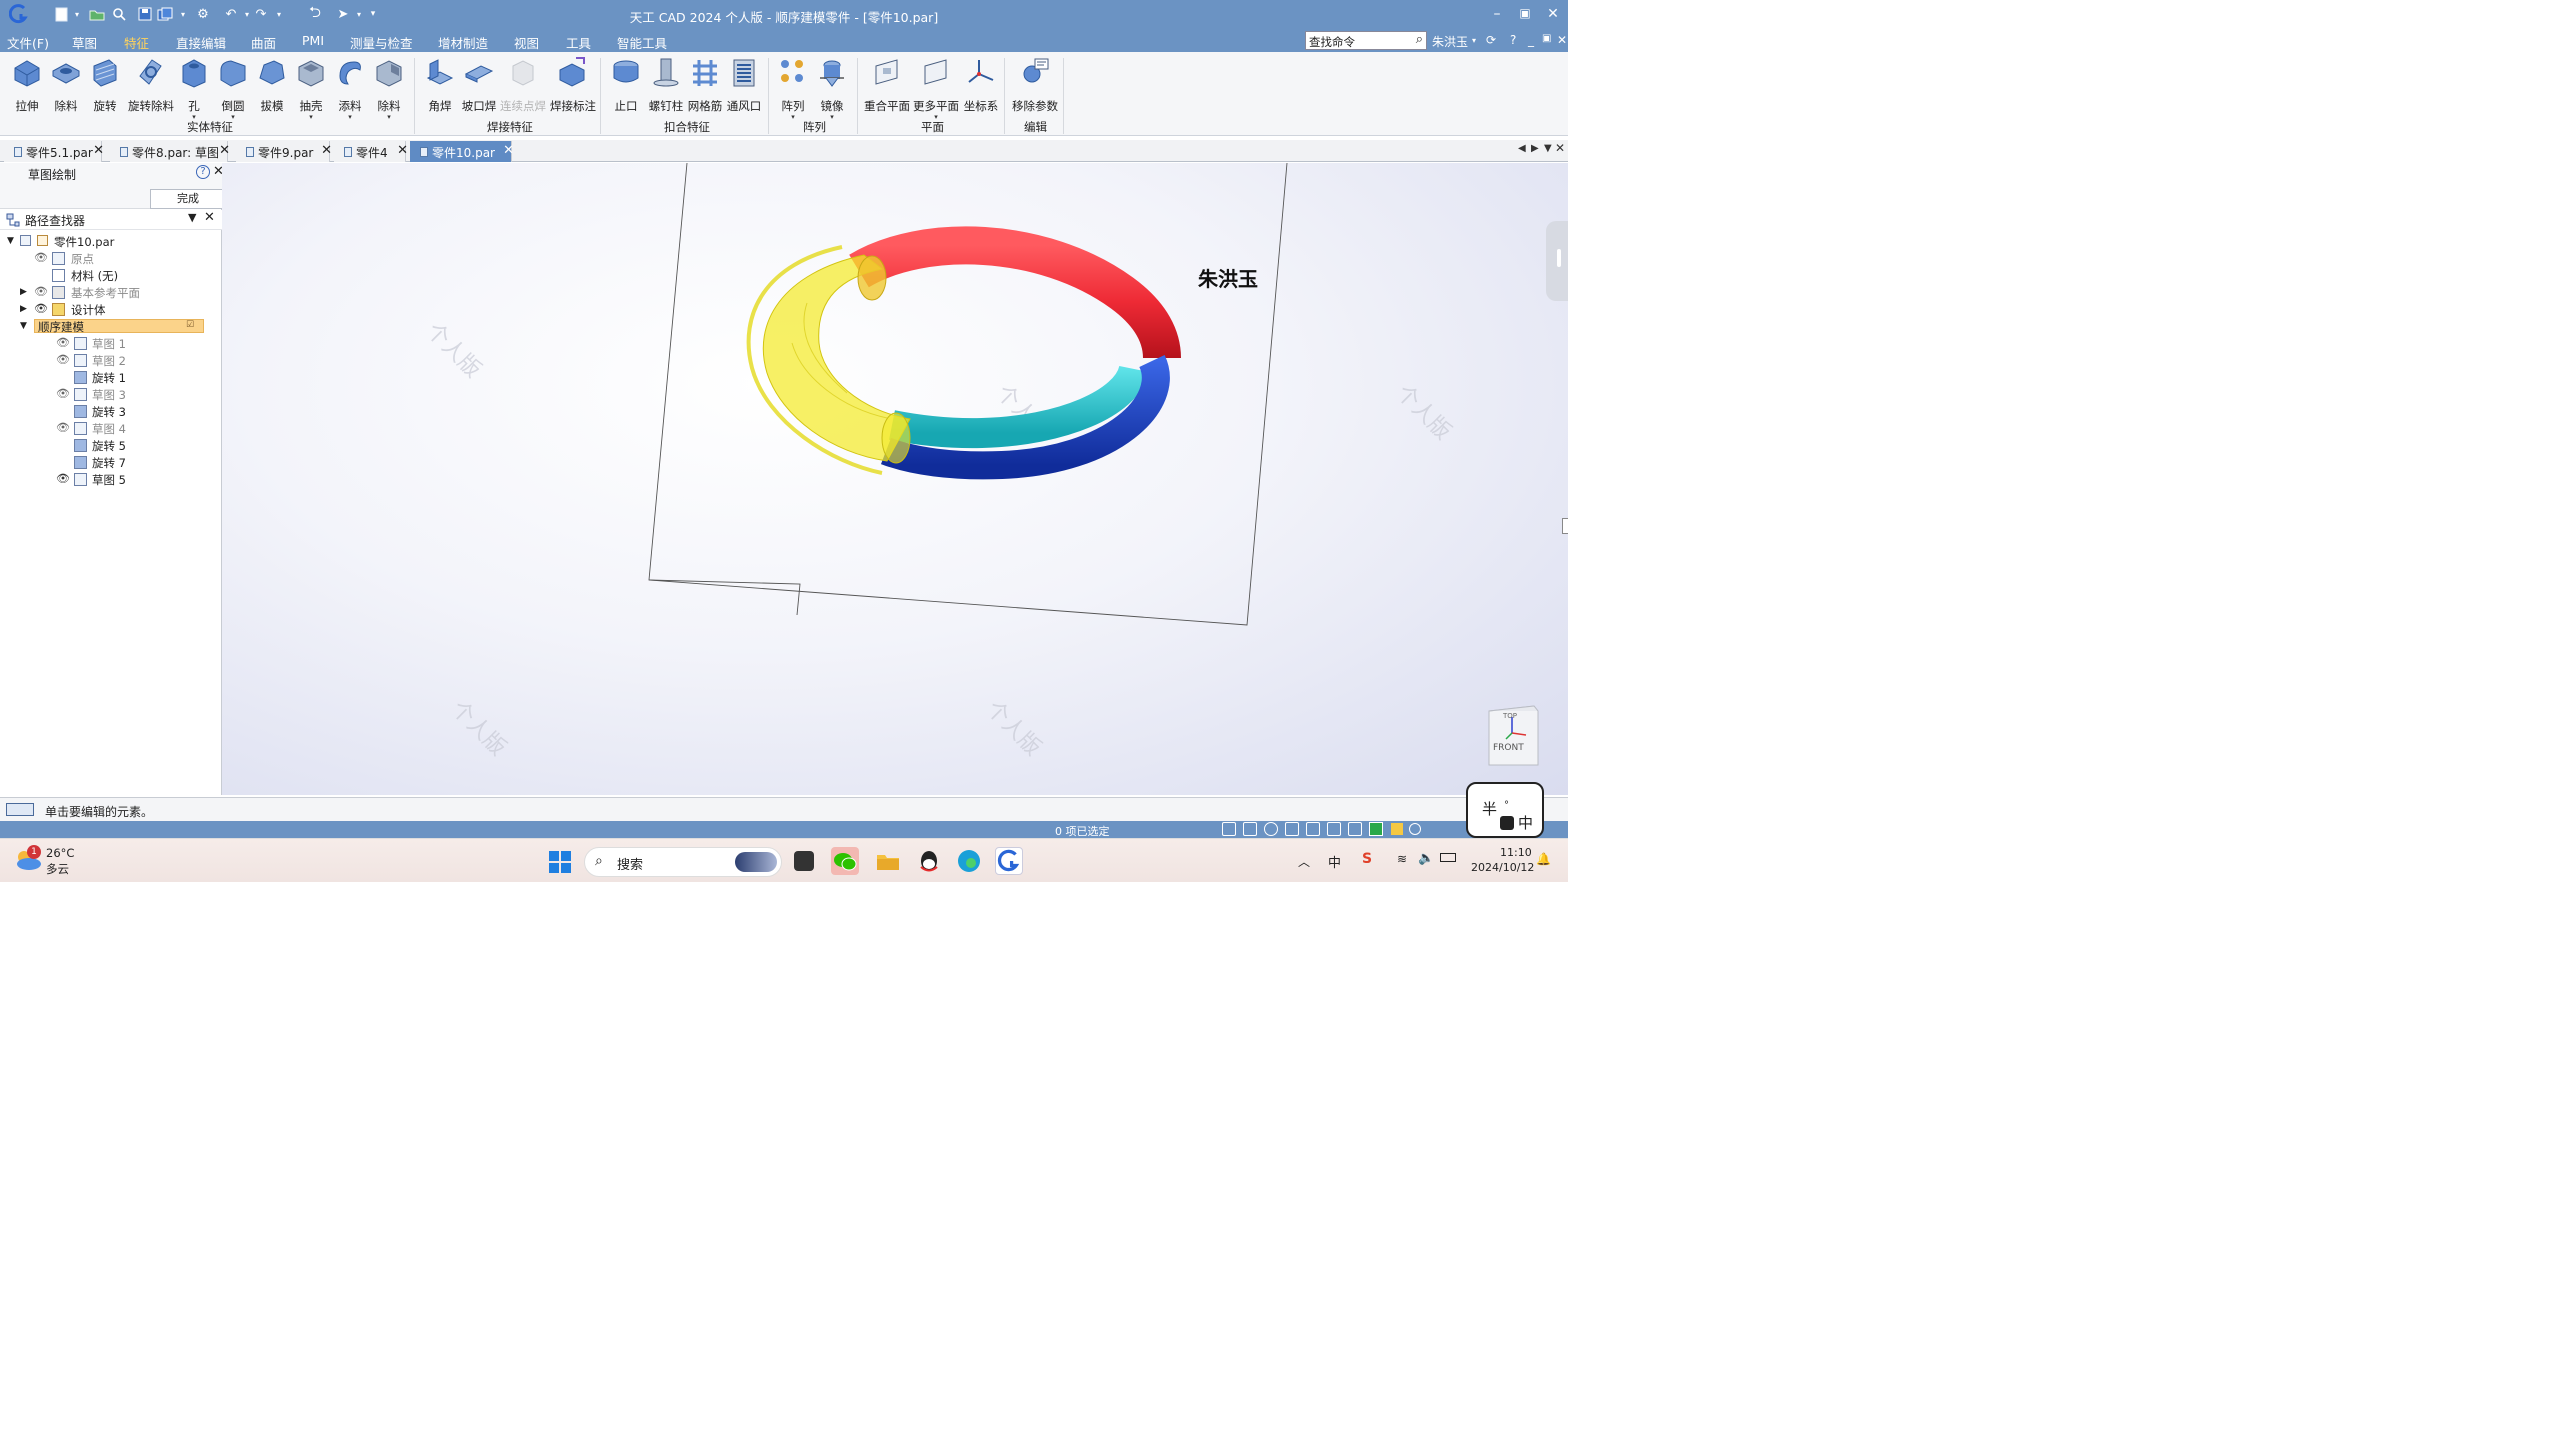 The image size is (2559, 1440). I want to click on wechat-icon, so click(845, 861).